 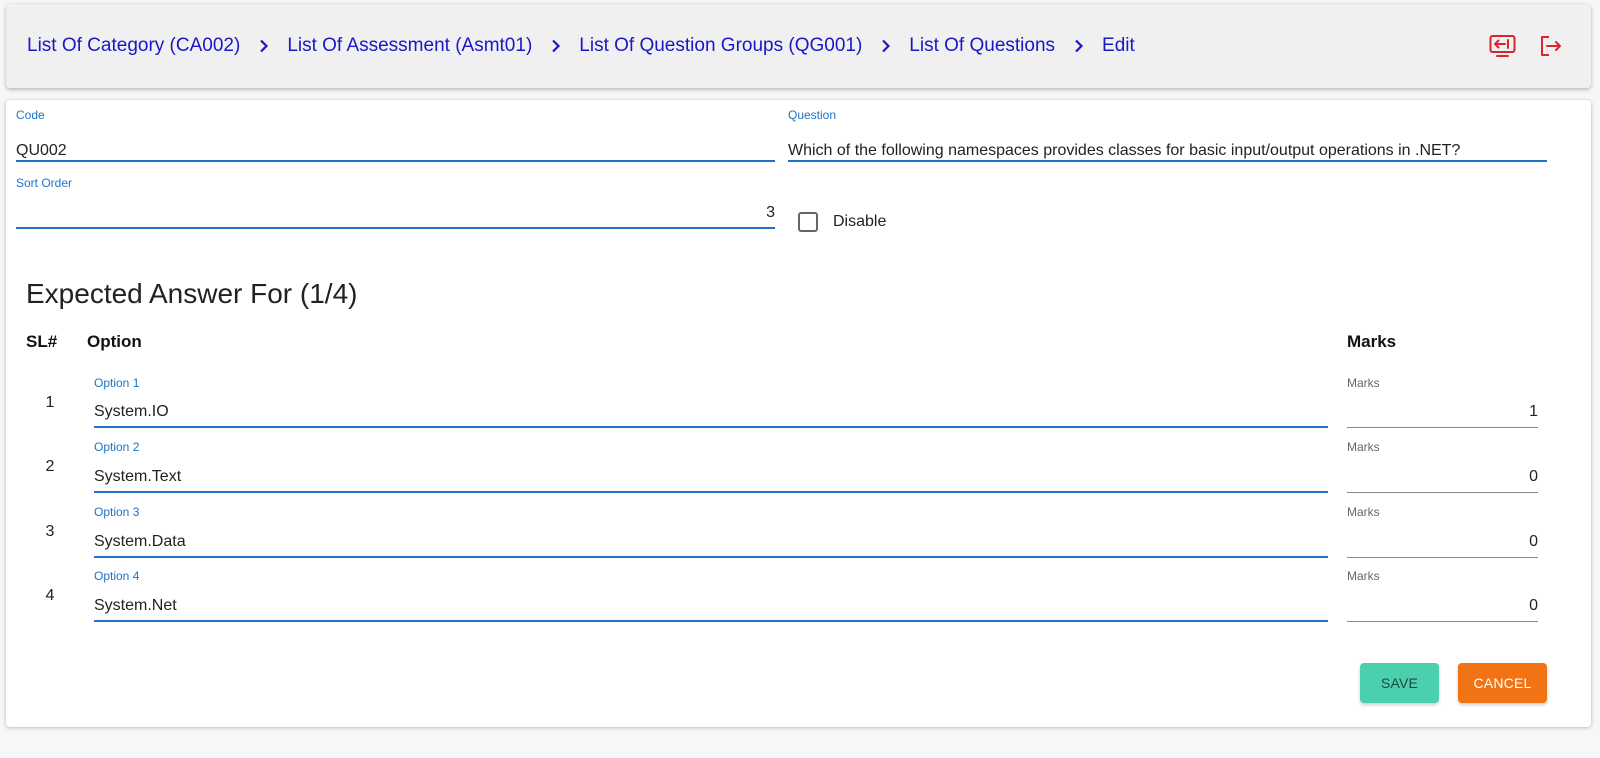 What do you see at coordinates (117, 447) in the screenshot?
I see `option-label: Option 2` at bounding box center [117, 447].